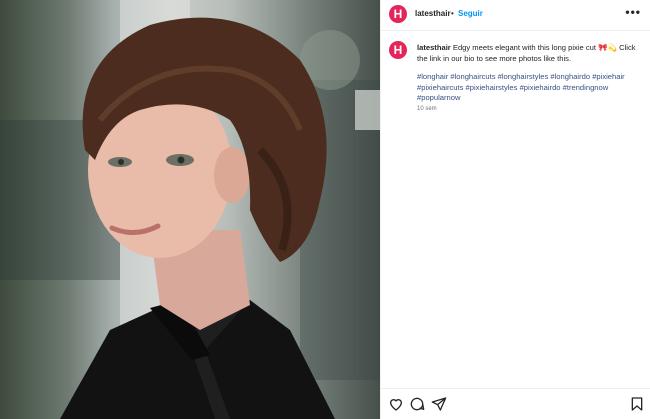 The image size is (650, 419). Describe the element at coordinates (427, 109) in the screenshot. I see `post-timestamp: 10 sem` at that location.